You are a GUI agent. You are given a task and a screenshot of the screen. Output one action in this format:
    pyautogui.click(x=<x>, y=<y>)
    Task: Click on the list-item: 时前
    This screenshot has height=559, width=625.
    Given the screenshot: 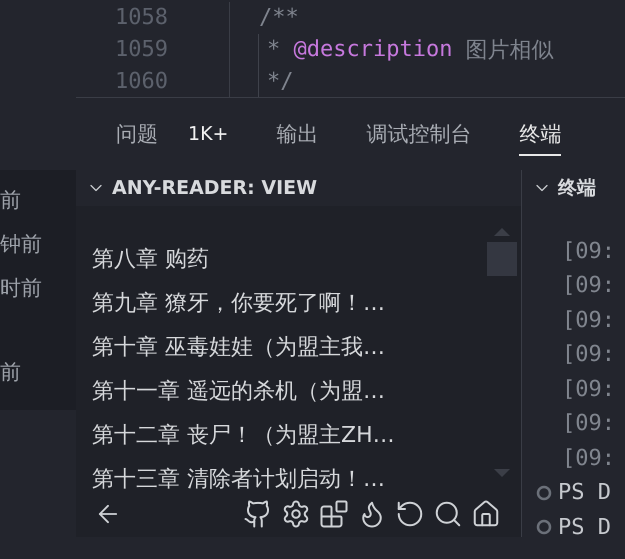 What is the action you would take?
    pyautogui.click(x=21, y=288)
    